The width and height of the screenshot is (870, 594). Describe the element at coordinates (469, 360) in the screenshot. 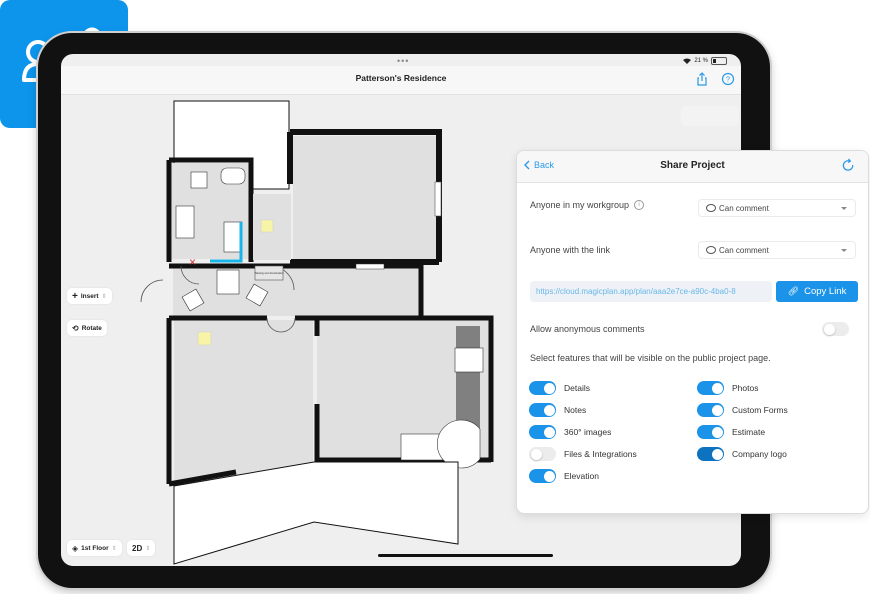

I see `plan-stove` at that location.